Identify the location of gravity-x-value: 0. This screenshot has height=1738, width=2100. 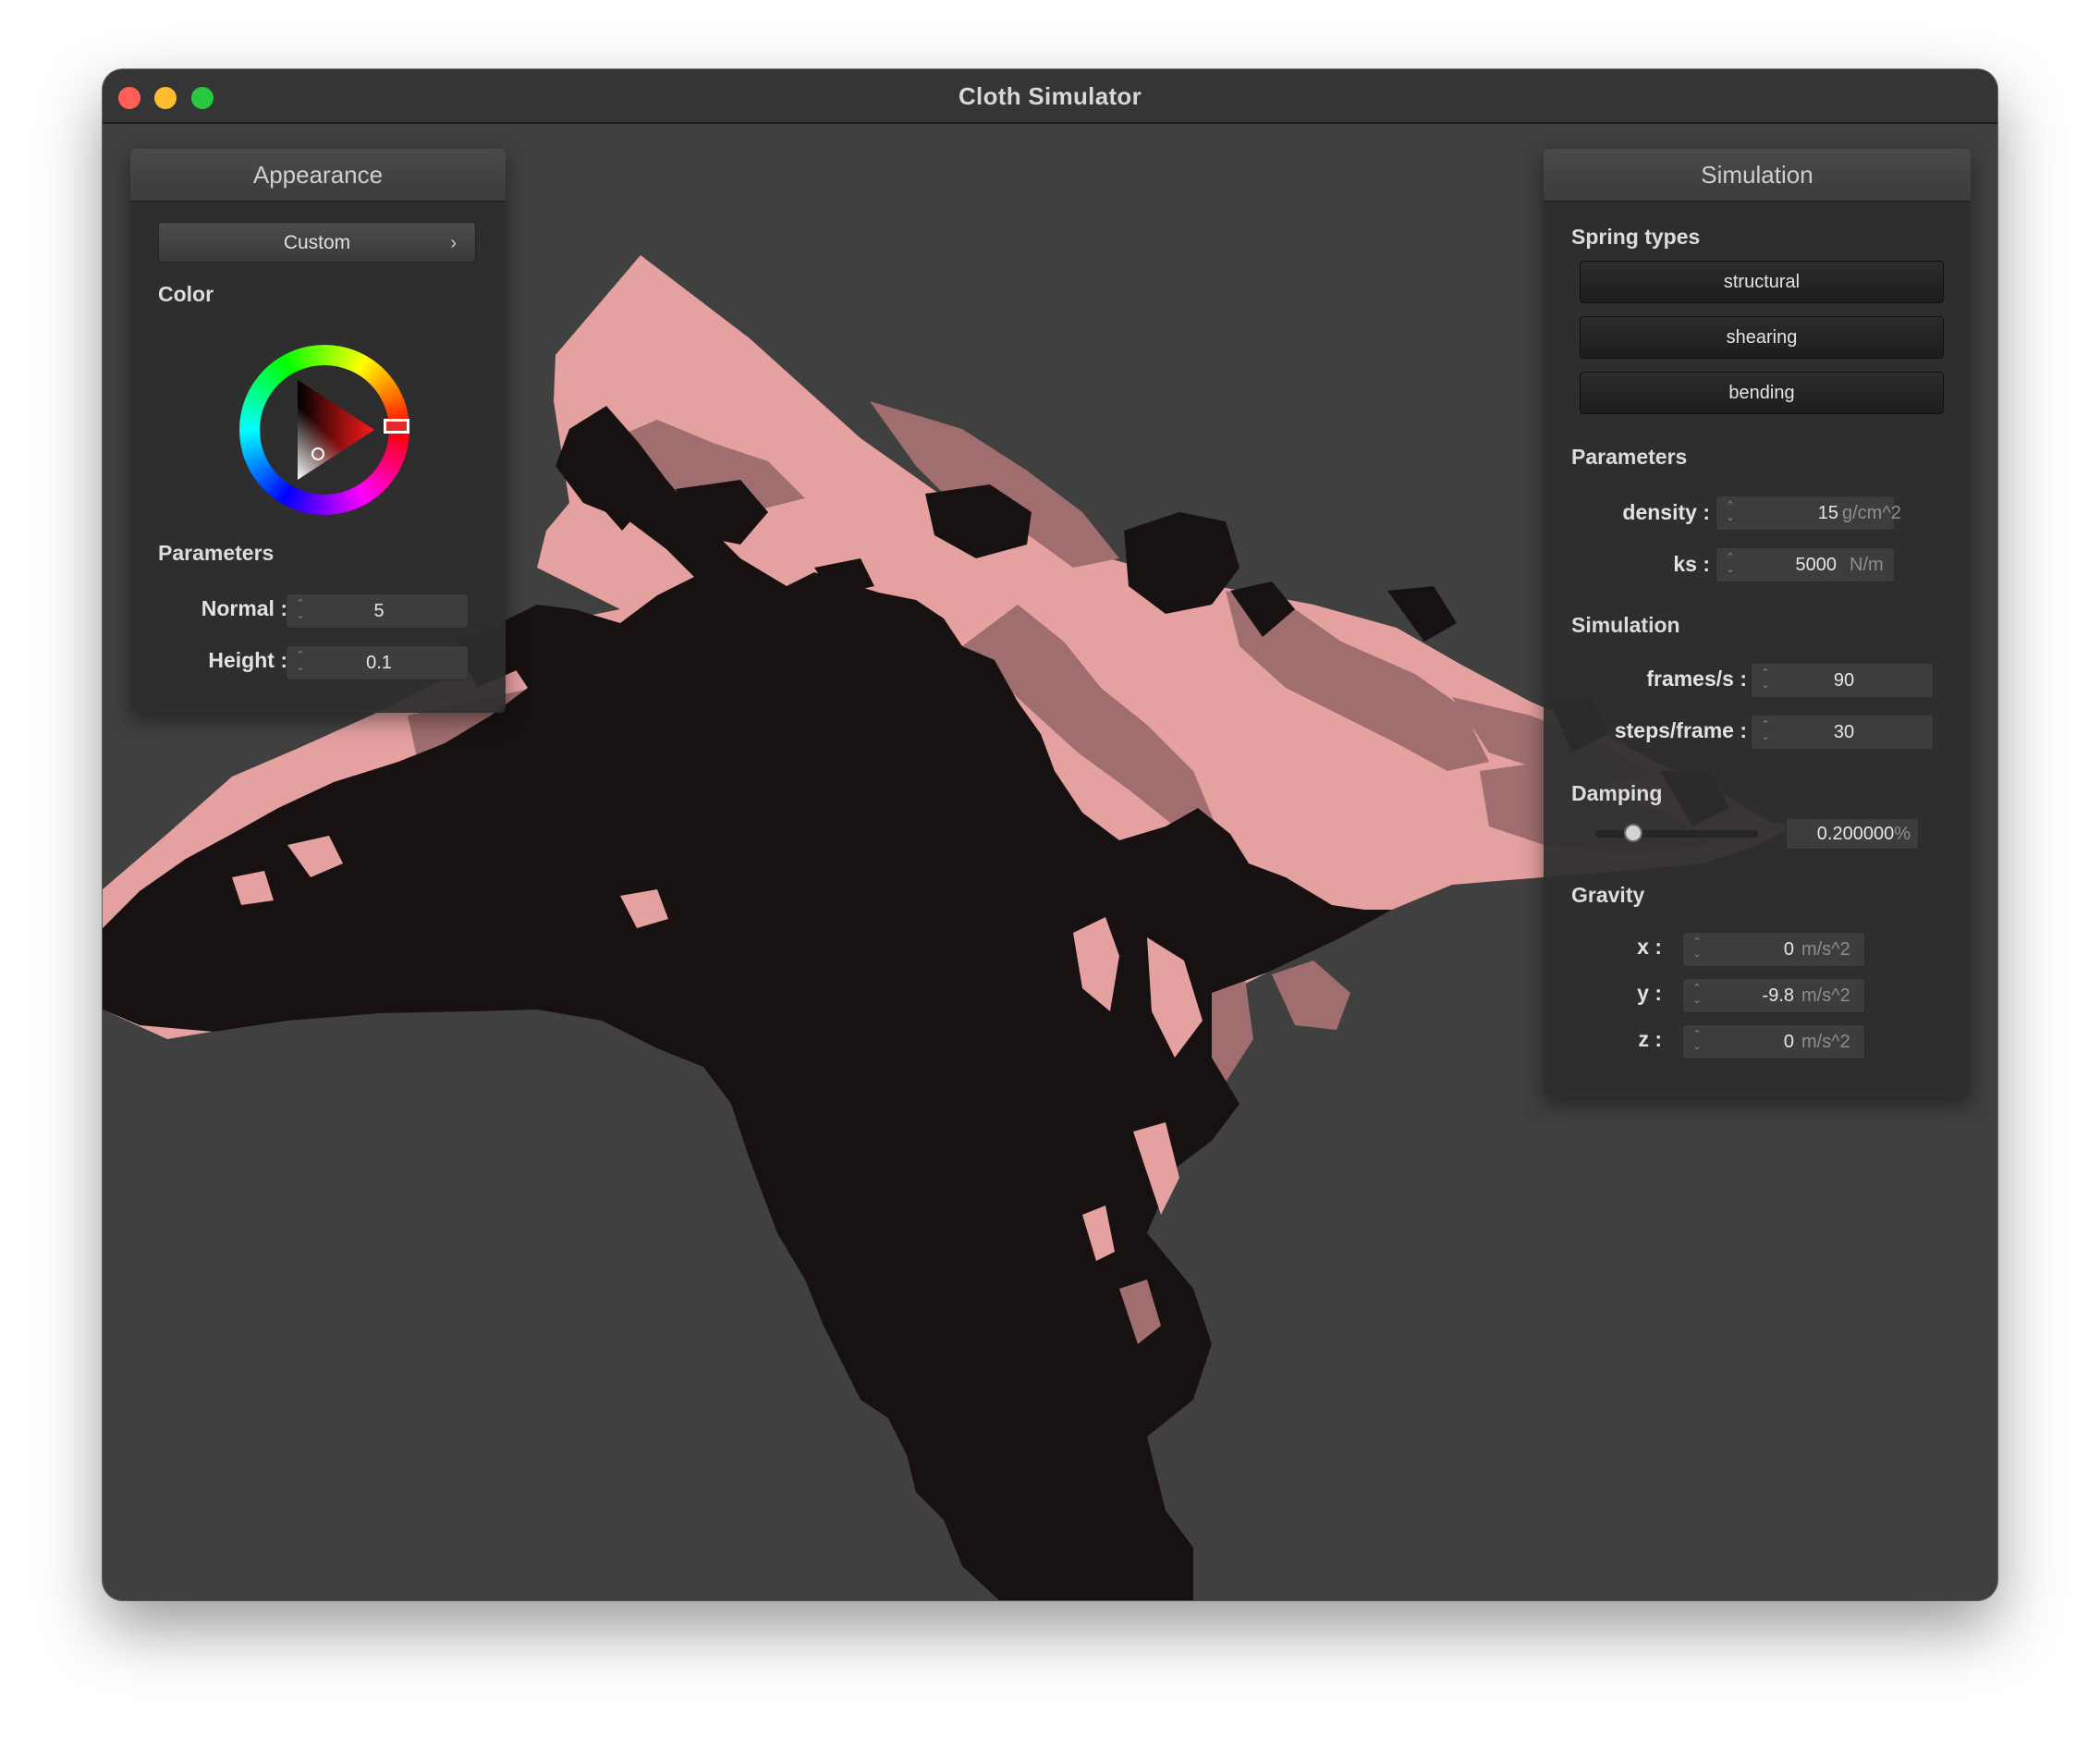
(1788, 949).